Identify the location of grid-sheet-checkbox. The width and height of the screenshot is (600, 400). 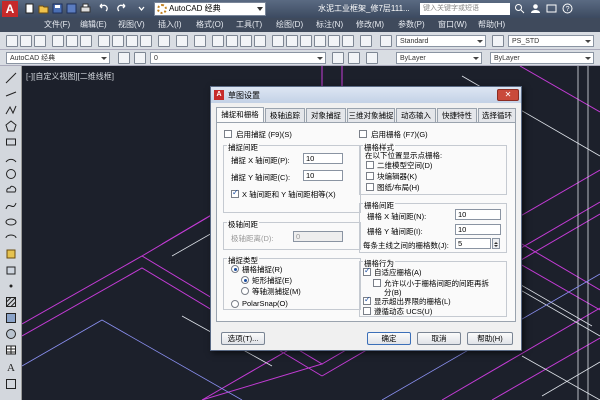
(370, 187).